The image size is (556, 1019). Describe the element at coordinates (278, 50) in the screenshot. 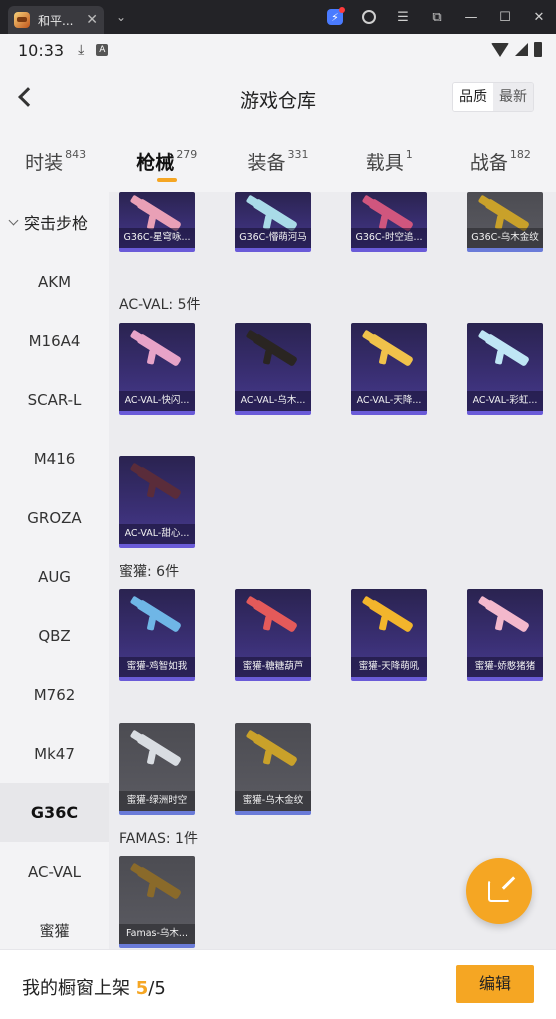

I see `status-bar: 10:33 ⤓ A` at that location.